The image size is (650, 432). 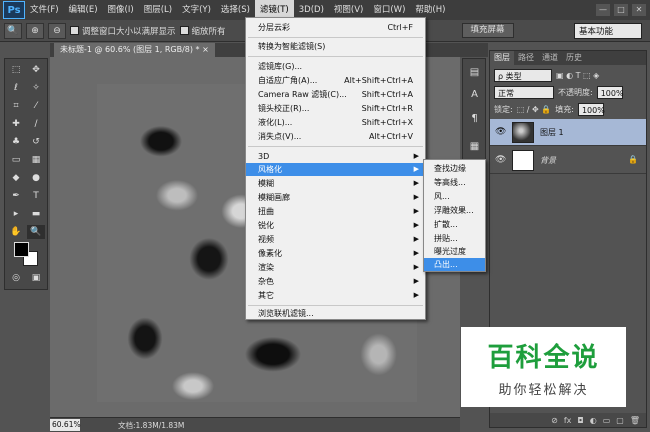 I want to click on zoom-all-option: 缩放所有, so click(x=202, y=31).